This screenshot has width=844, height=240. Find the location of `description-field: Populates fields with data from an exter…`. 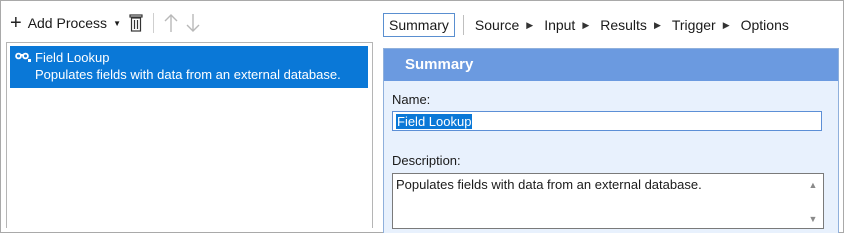

description-field: Populates fields with data from an exter… is located at coordinates (608, 201).